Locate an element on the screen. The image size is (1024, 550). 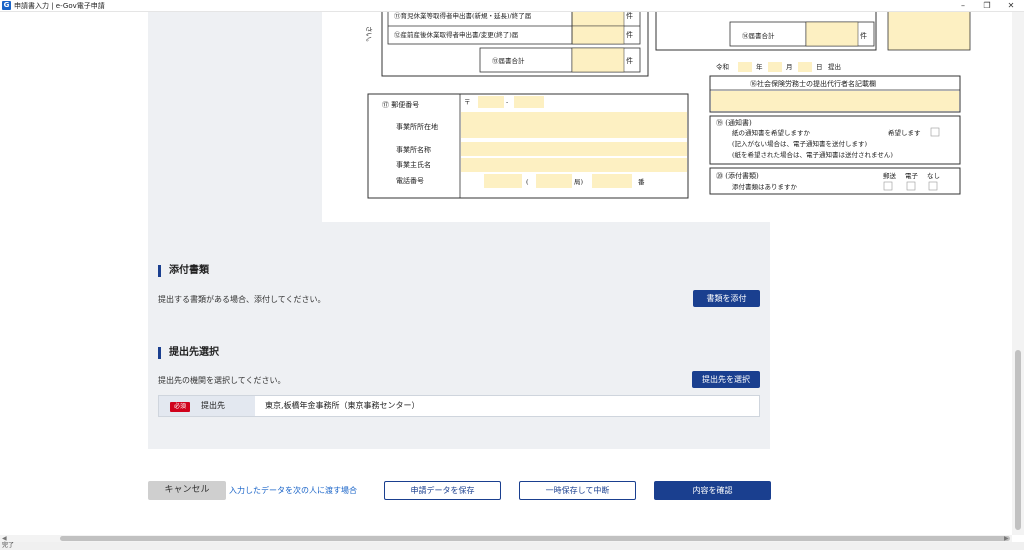
attachments-section-title: 添付書類 is located at coordinates (183, 271).